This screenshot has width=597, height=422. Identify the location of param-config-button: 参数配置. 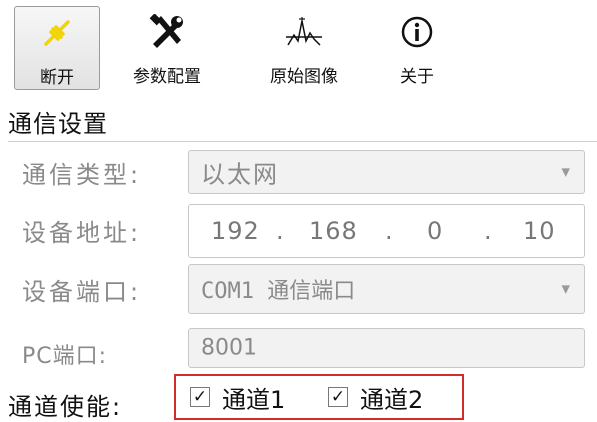
(167, 48).